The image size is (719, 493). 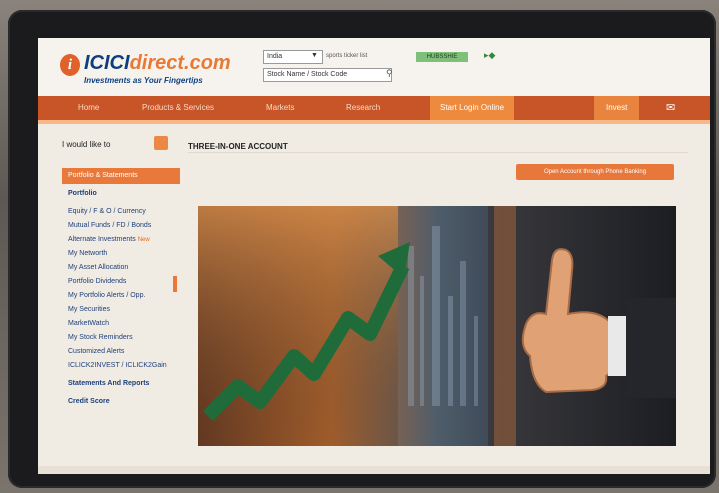 I want to click on sidebar-item-statements: Statements And Reports, so click(x=108, y=383).